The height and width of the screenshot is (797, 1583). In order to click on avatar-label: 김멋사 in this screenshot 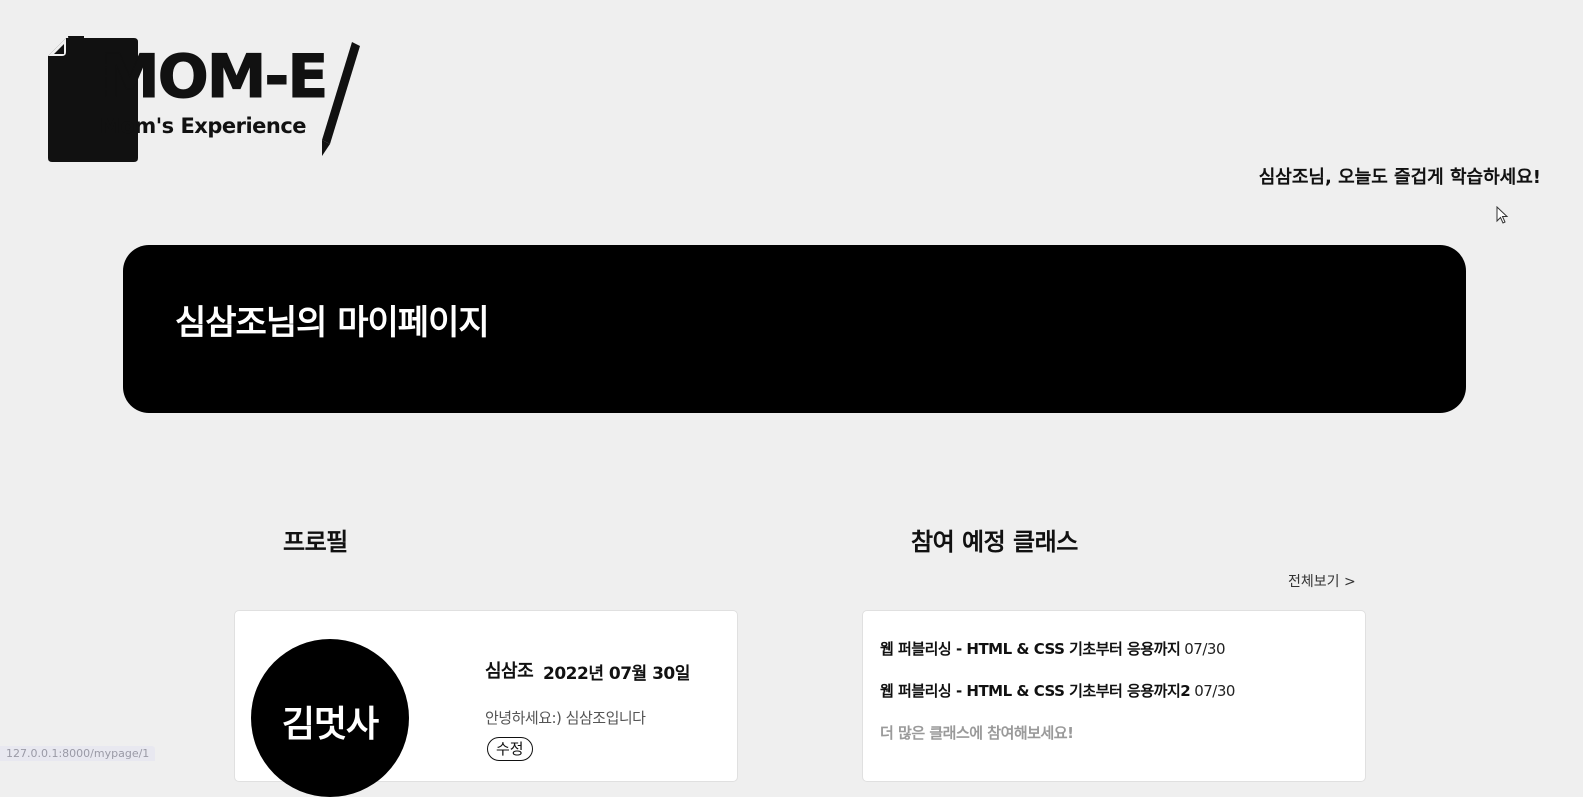, I will do `click(330, 724)`.